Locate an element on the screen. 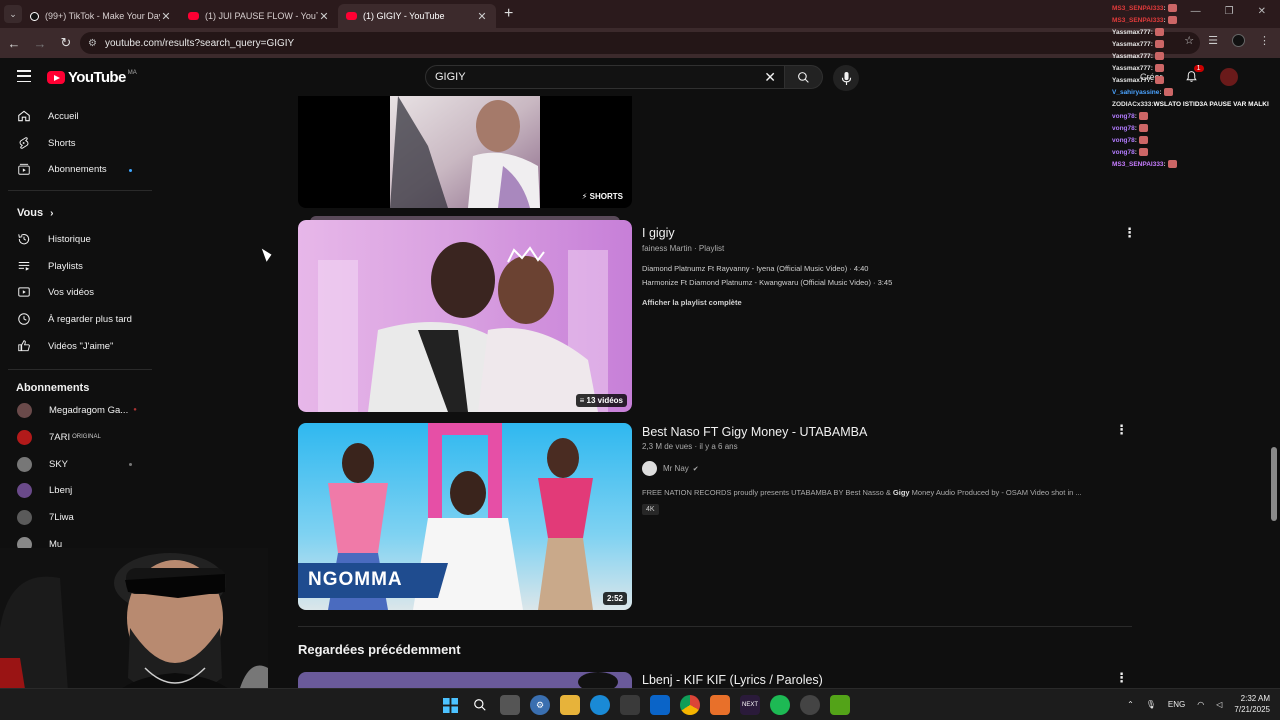  back-button: ← is located at coordinates (14, 43).